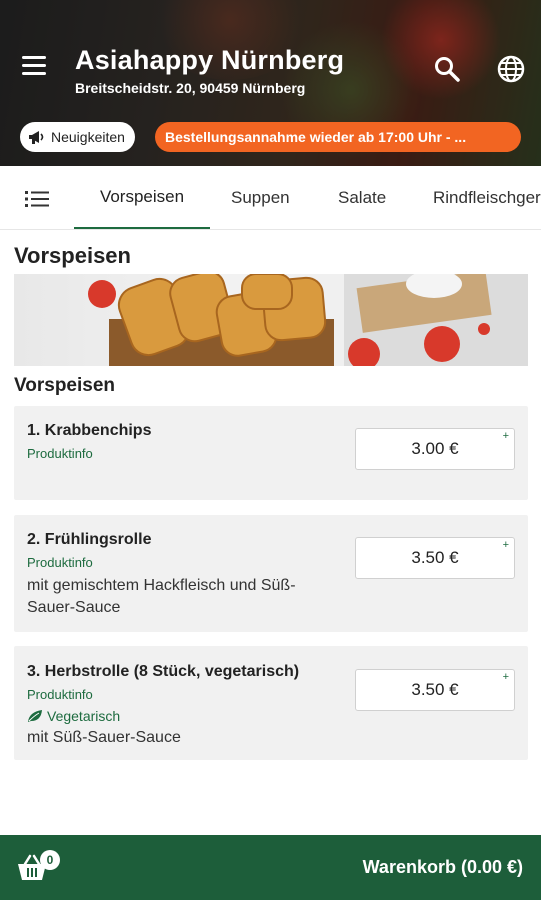 This screenshot has width=541, height=900. What do you see at coordinates (88, 137) in the screenshot?
I see `news-label: Neuigkeiten` at bounding box center [88, 137].